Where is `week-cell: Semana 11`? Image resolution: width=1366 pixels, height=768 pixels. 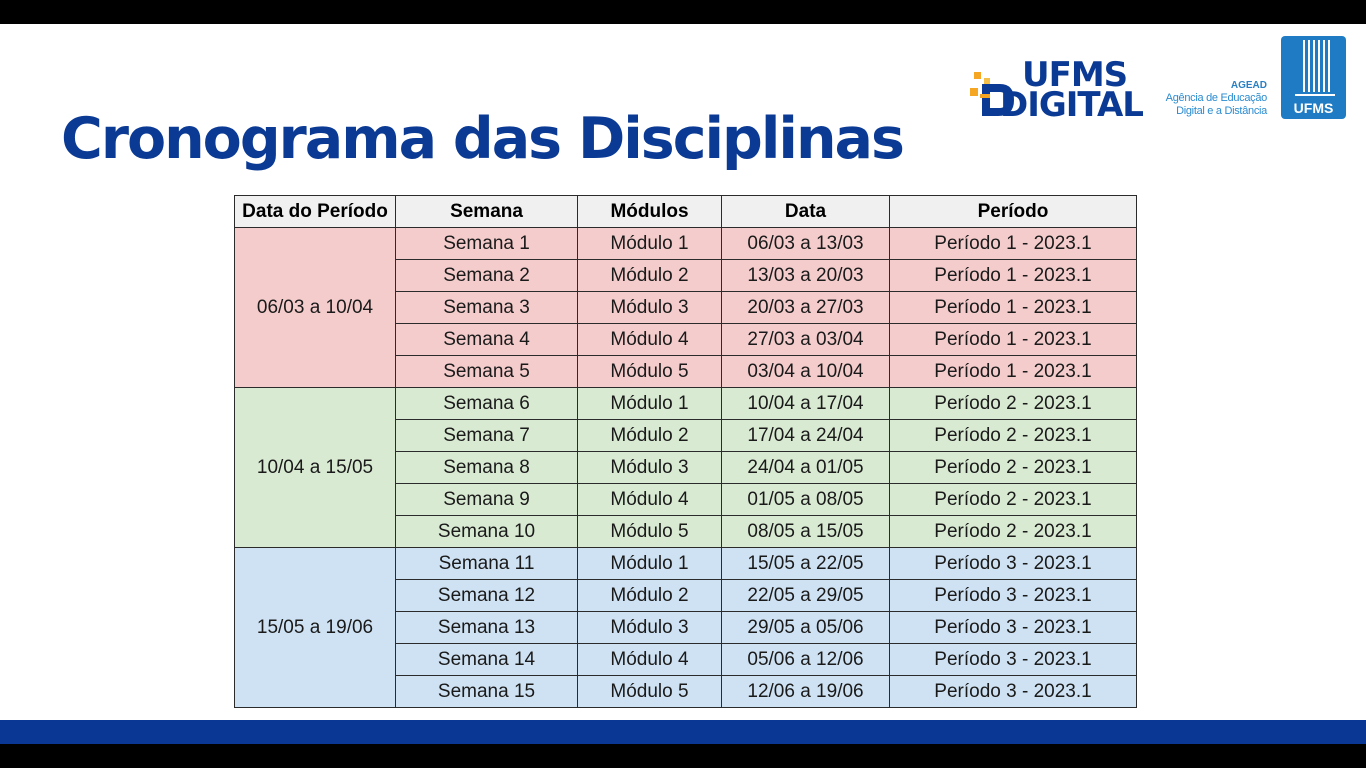
week-cell: Semana 11 is located at coordinates (486, 563).